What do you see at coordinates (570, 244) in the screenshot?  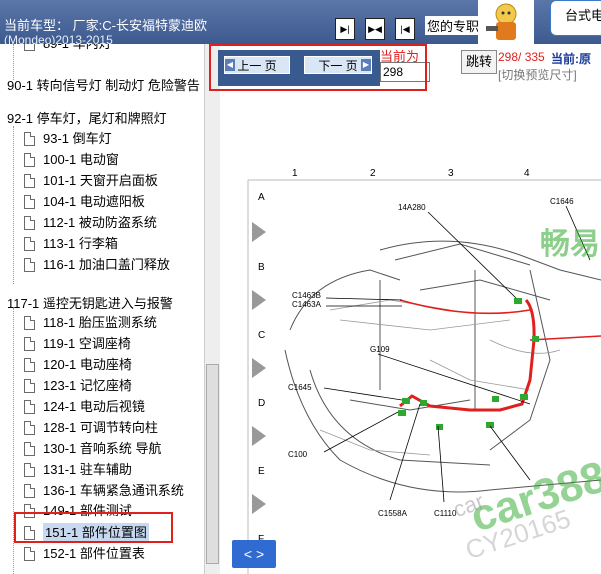 I see `watermark: 畅易` at bounding box center [570, 244].